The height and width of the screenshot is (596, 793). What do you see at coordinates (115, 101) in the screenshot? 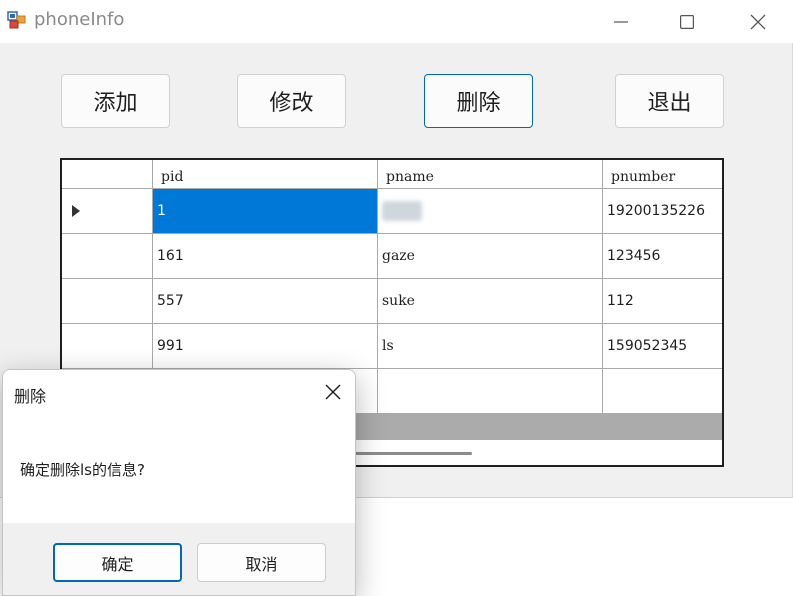
I see `add-button: 添加` at bounding box center [115, 101].